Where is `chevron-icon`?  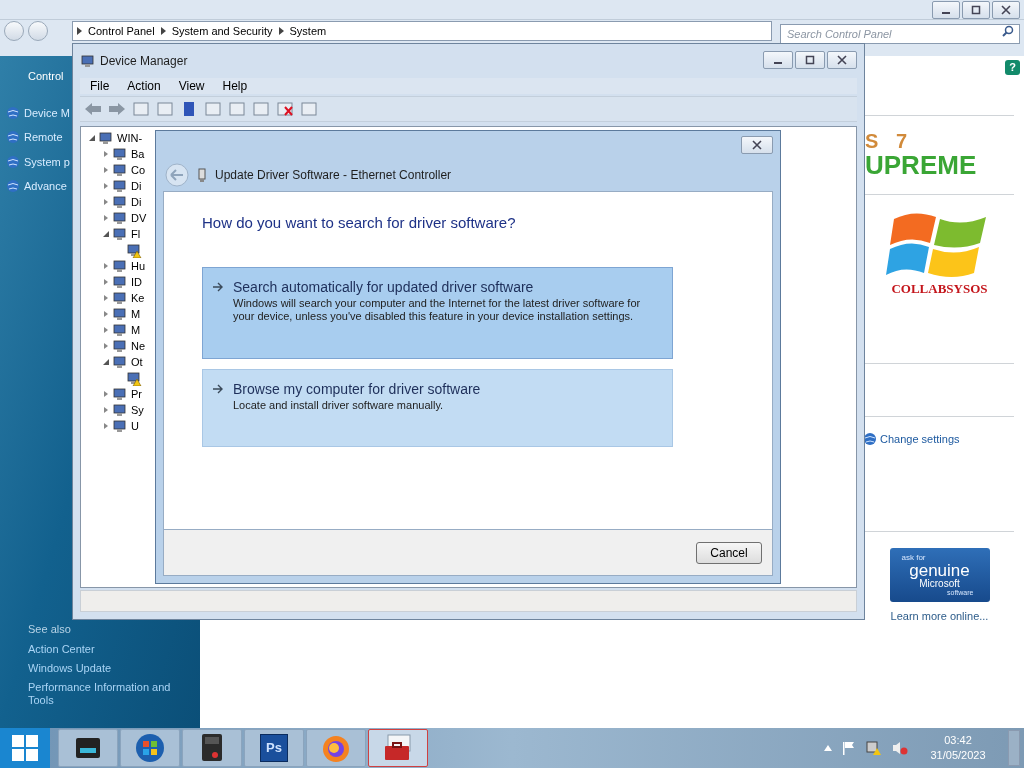
chevron-icon is located at coordinates (281, 31).